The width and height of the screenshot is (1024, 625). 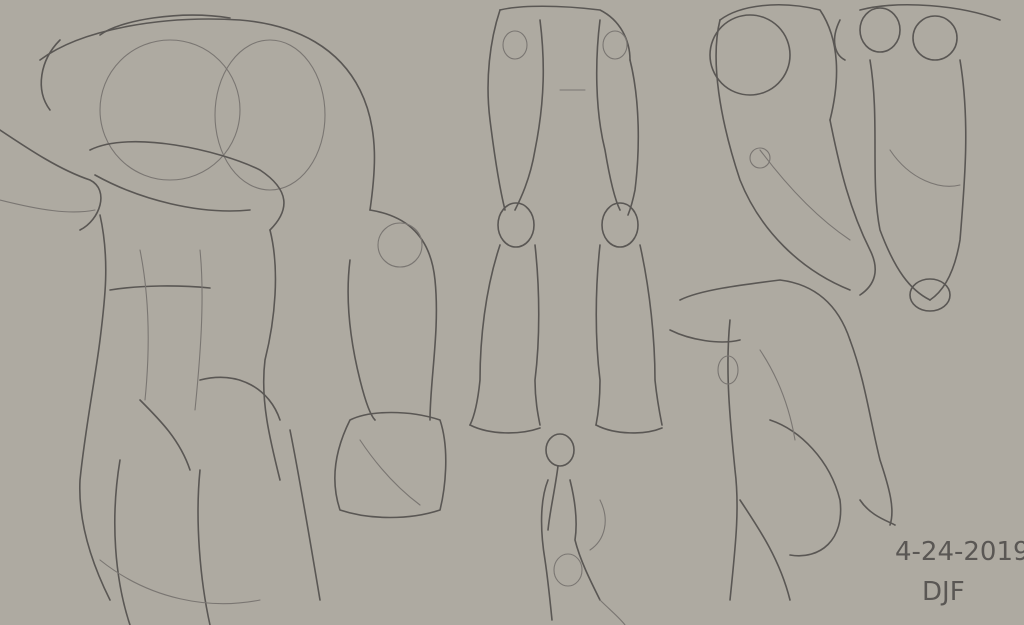 I want to click on upper-right-torso-sketch, so click(x=855, y=158).